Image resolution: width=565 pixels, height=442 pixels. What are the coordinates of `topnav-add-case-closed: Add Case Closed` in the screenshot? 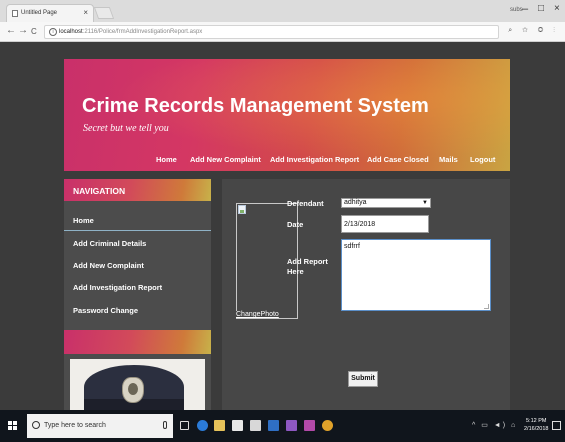 It's located at (398, 159).